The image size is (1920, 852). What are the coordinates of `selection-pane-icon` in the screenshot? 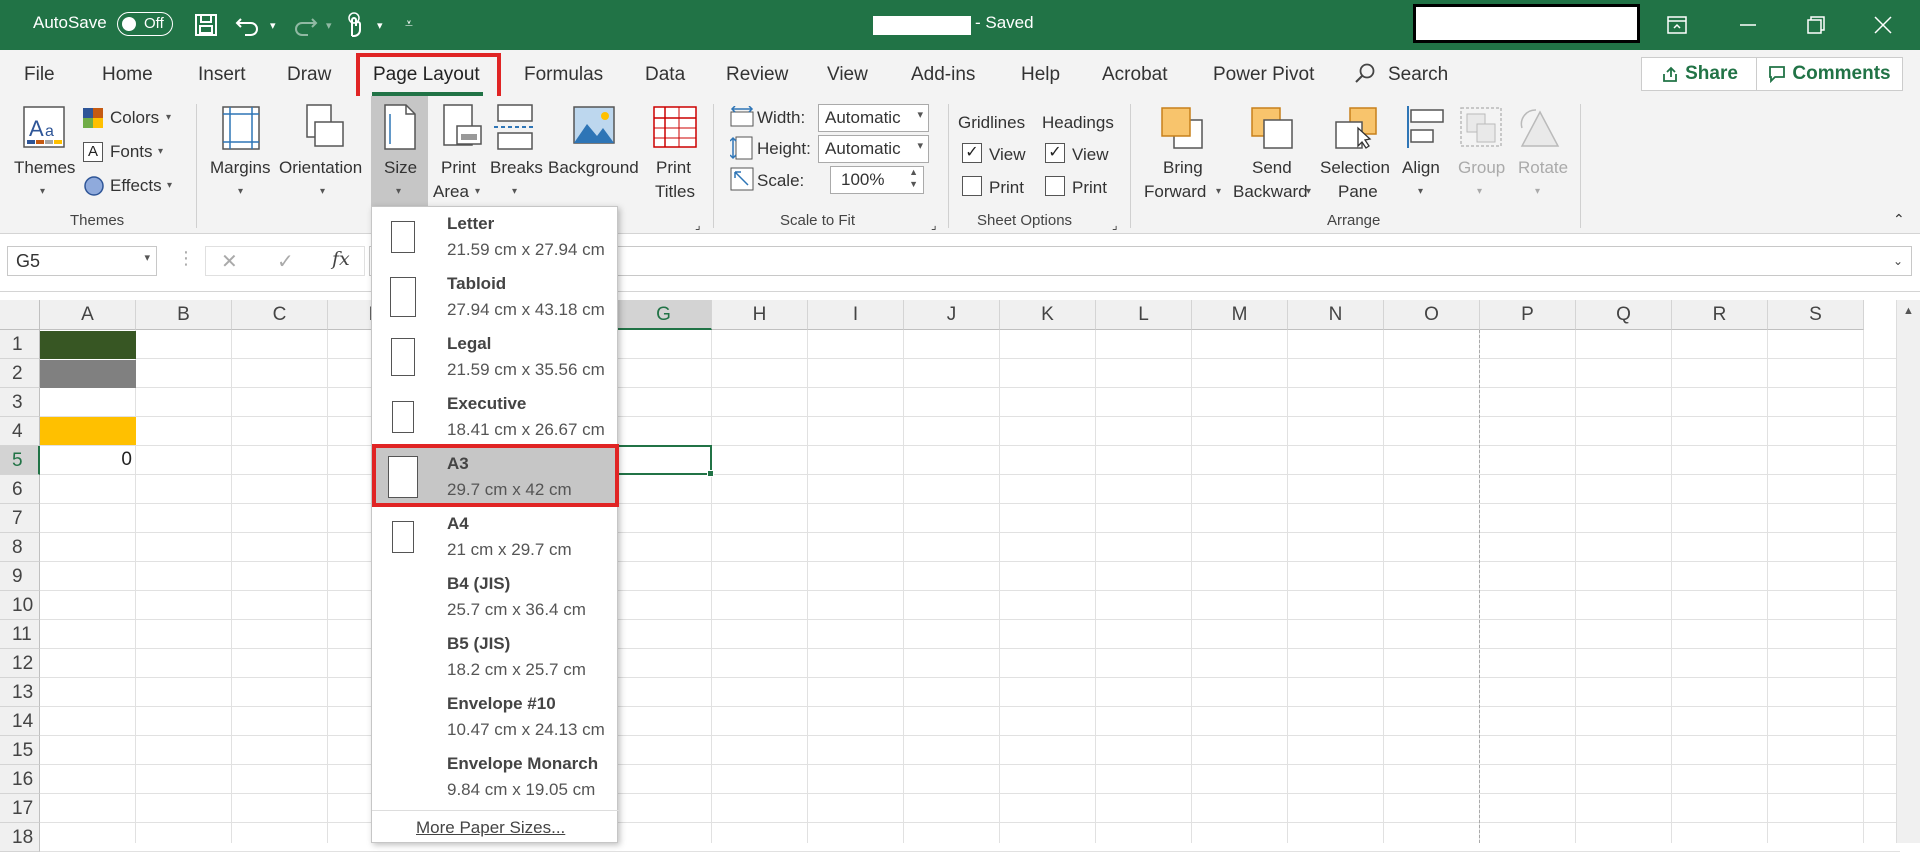 It's located at (1356, 130).